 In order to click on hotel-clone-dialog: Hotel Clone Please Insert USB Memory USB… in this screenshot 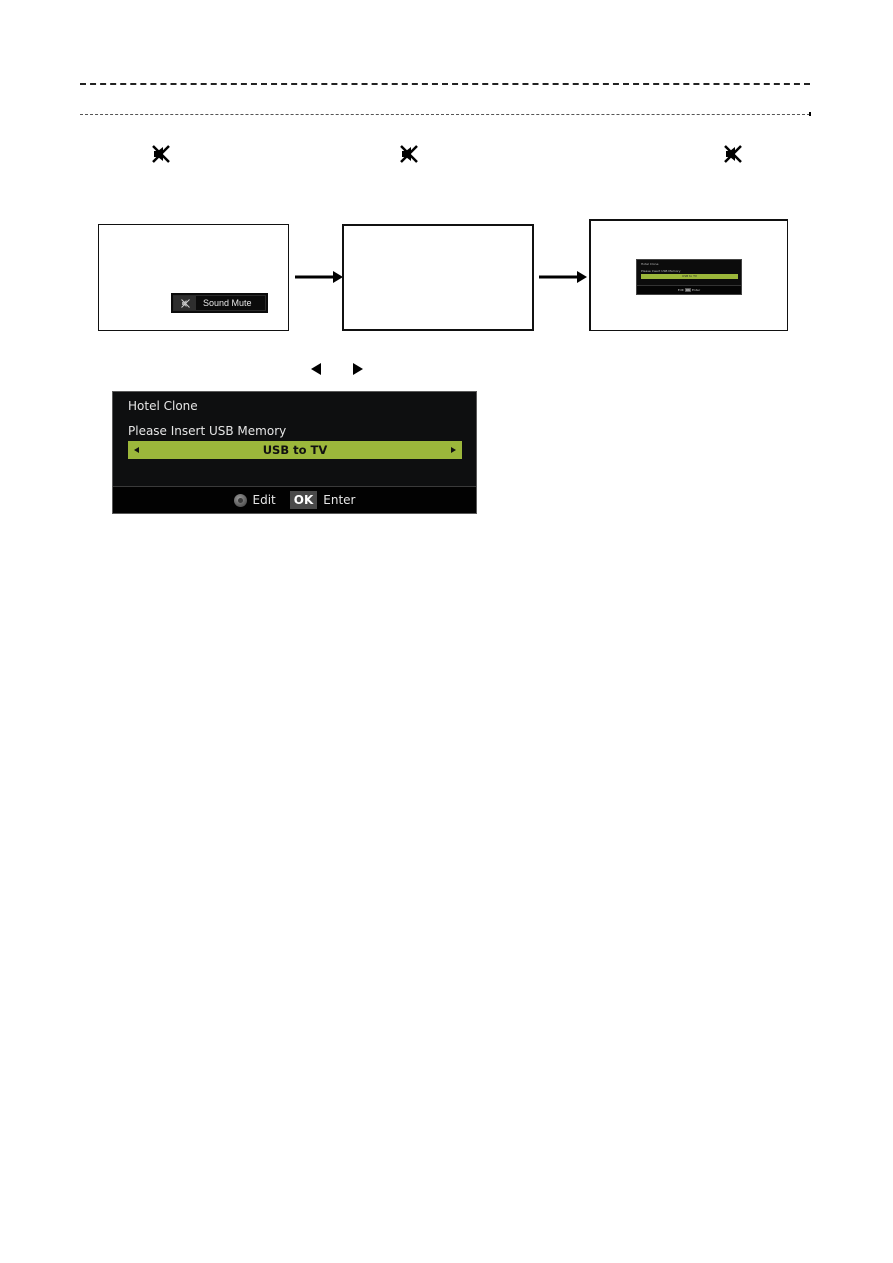, I will do `click(294, 452)`.